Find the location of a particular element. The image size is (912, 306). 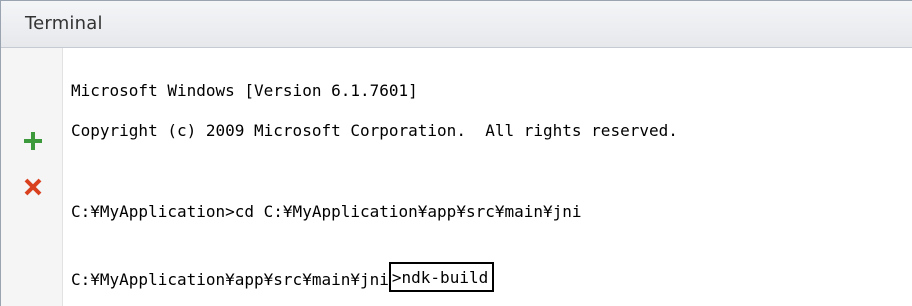

close-session-button is located at coordinates (33, 187).